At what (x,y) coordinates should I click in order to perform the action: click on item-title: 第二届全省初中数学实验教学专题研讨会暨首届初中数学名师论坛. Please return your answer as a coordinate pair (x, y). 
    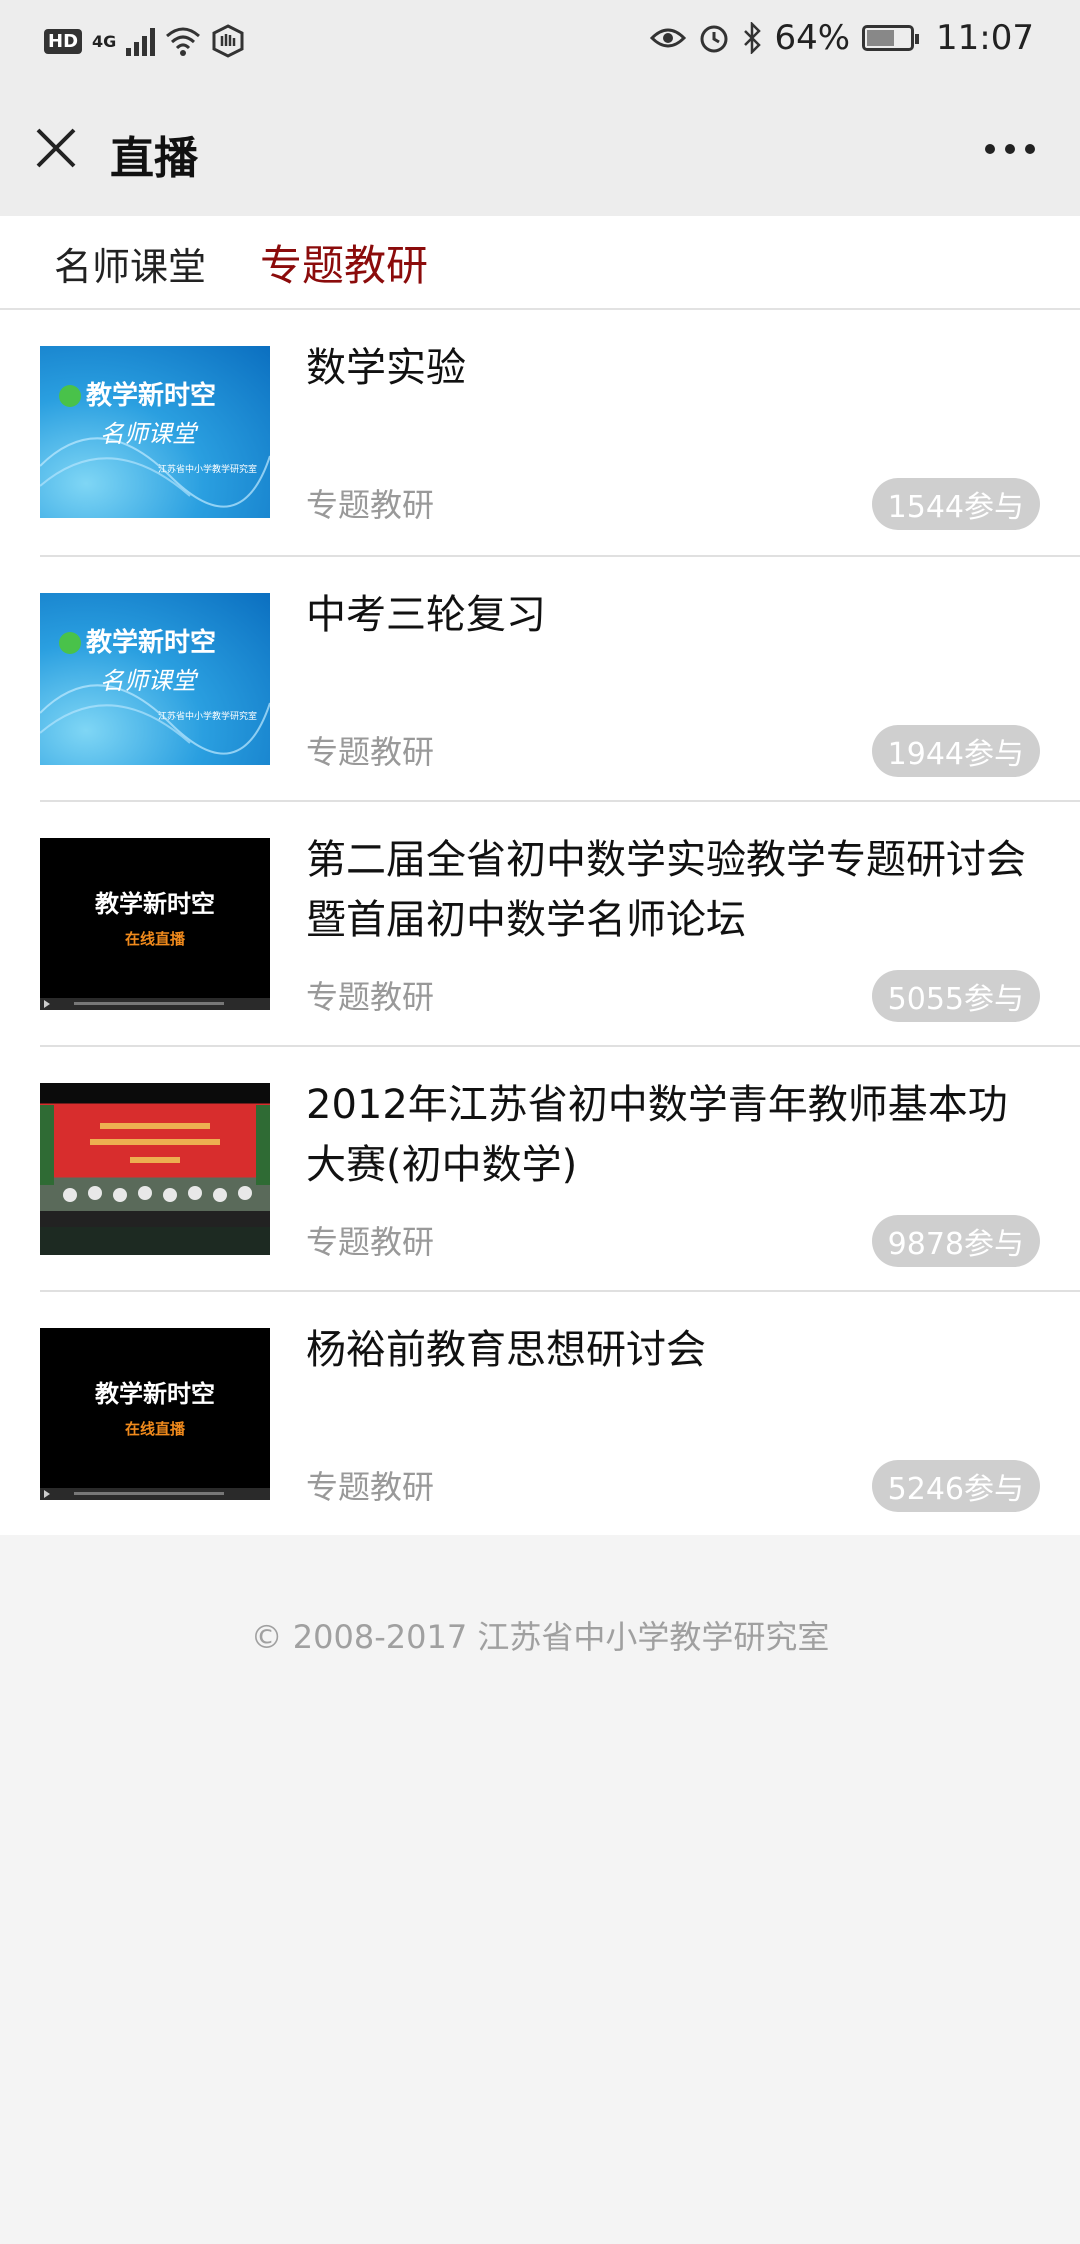
    Looking at the image, I should click on (666, 890).